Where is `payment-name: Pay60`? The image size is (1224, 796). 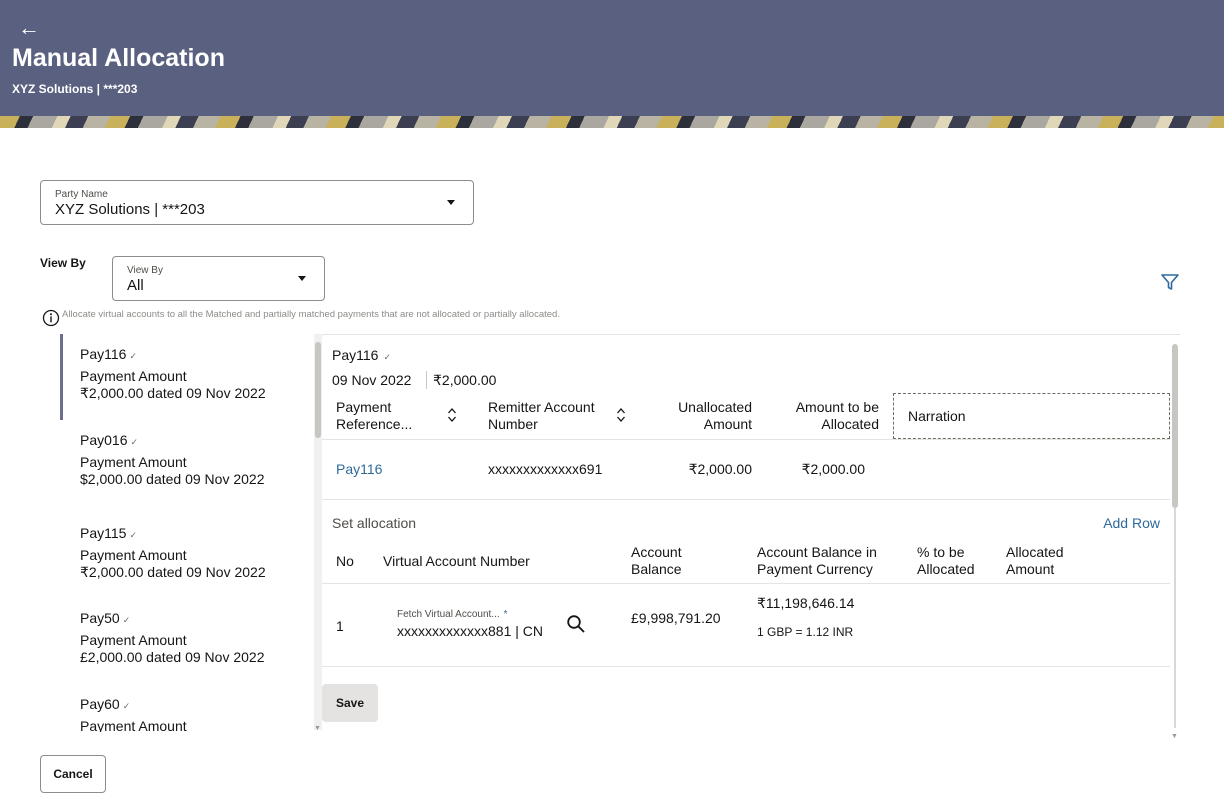 payment-name: Pay60 is located at coordinates (100, 704).